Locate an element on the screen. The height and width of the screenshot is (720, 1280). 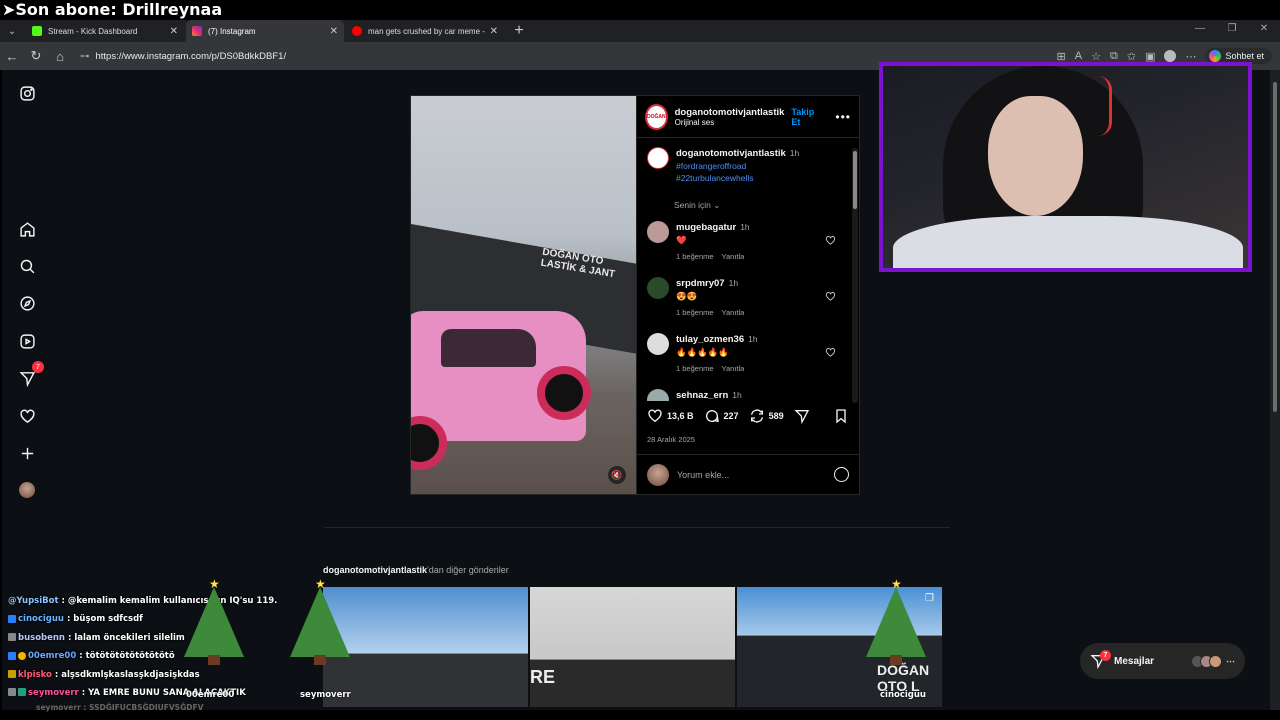
share-icon is located at coordinates (801, 416).